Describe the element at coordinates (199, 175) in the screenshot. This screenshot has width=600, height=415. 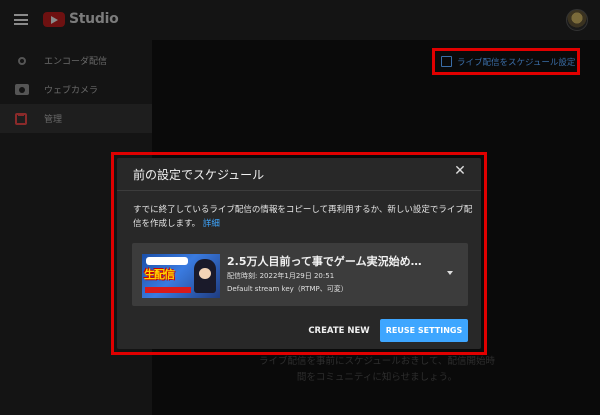
I see `dialog-title: 前の設定でスケジュール` at that location.